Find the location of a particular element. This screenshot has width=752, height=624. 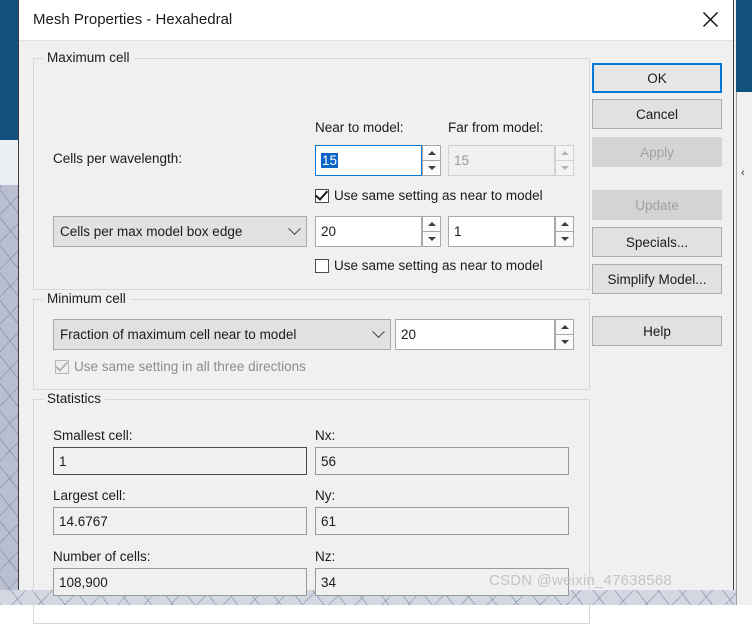

column-header-far-from-model: Far from model: is located at coordinates (496, 127).